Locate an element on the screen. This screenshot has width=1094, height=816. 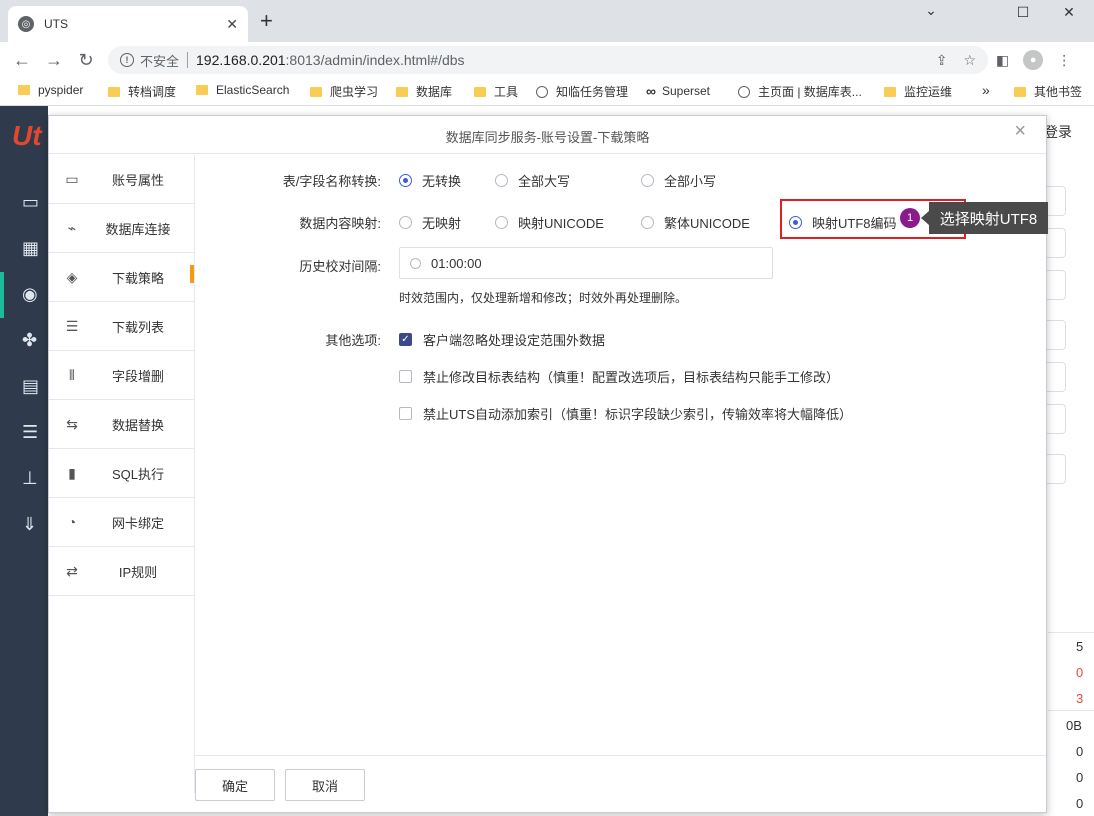
checkbox-forbid-auto-index: 禁止UTS自动添加索引（慎重！标识字段缺少索引，传输效率将大幅降低） is located at coordinates (625, 413).